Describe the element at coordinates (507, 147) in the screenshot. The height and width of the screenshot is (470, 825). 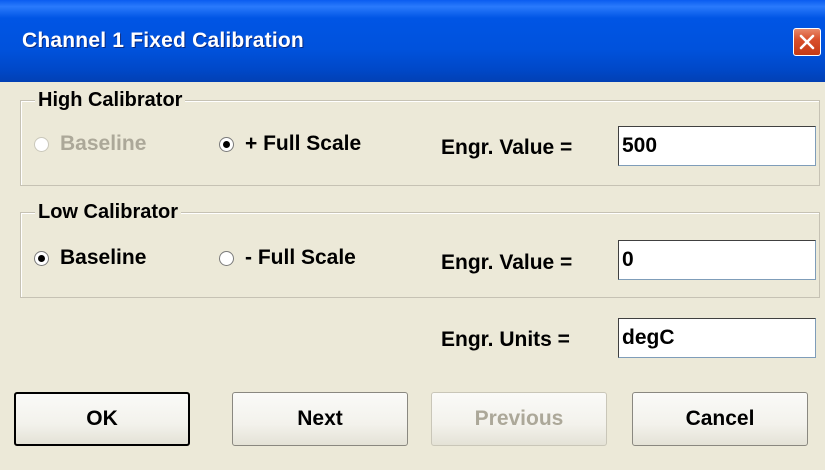
I see `high-engr-value-label: Engr. Value =` at that location.